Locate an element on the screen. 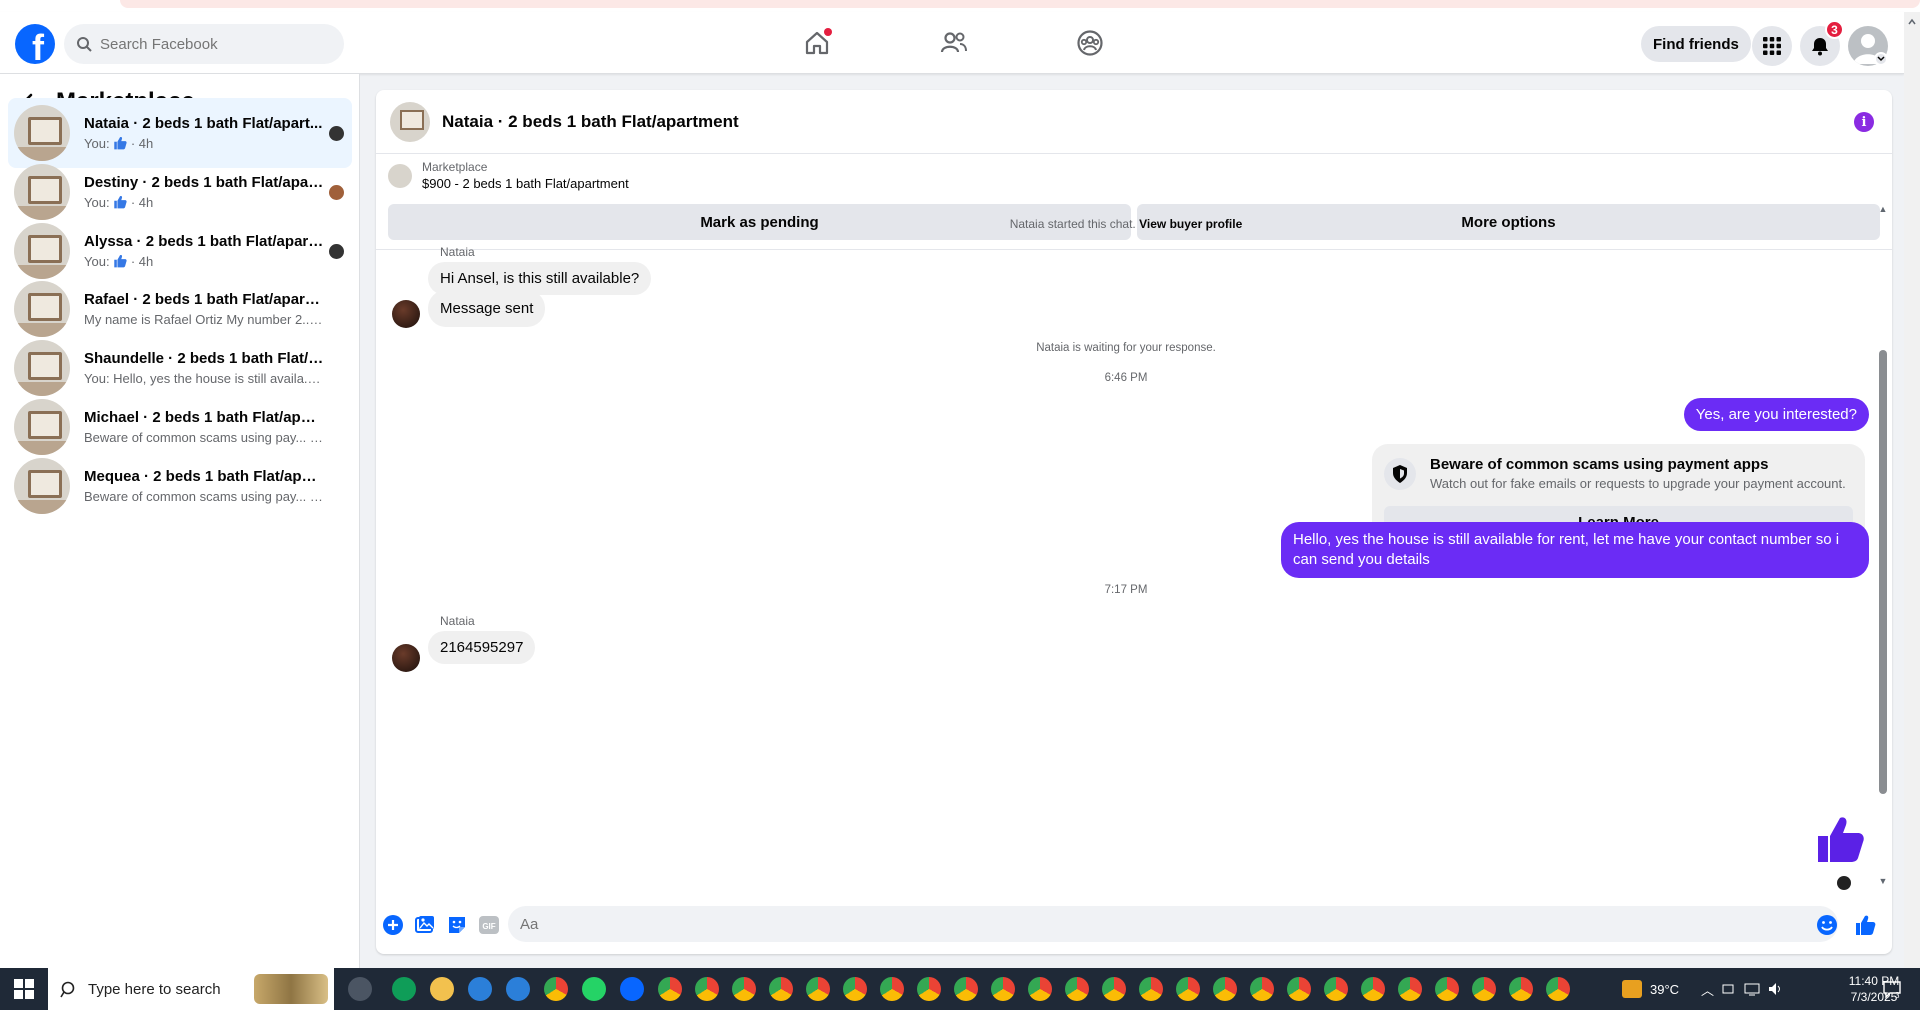 This screenshot has width=1920, height=1010. facebook-logo: f is located at coordinates (35, 44).